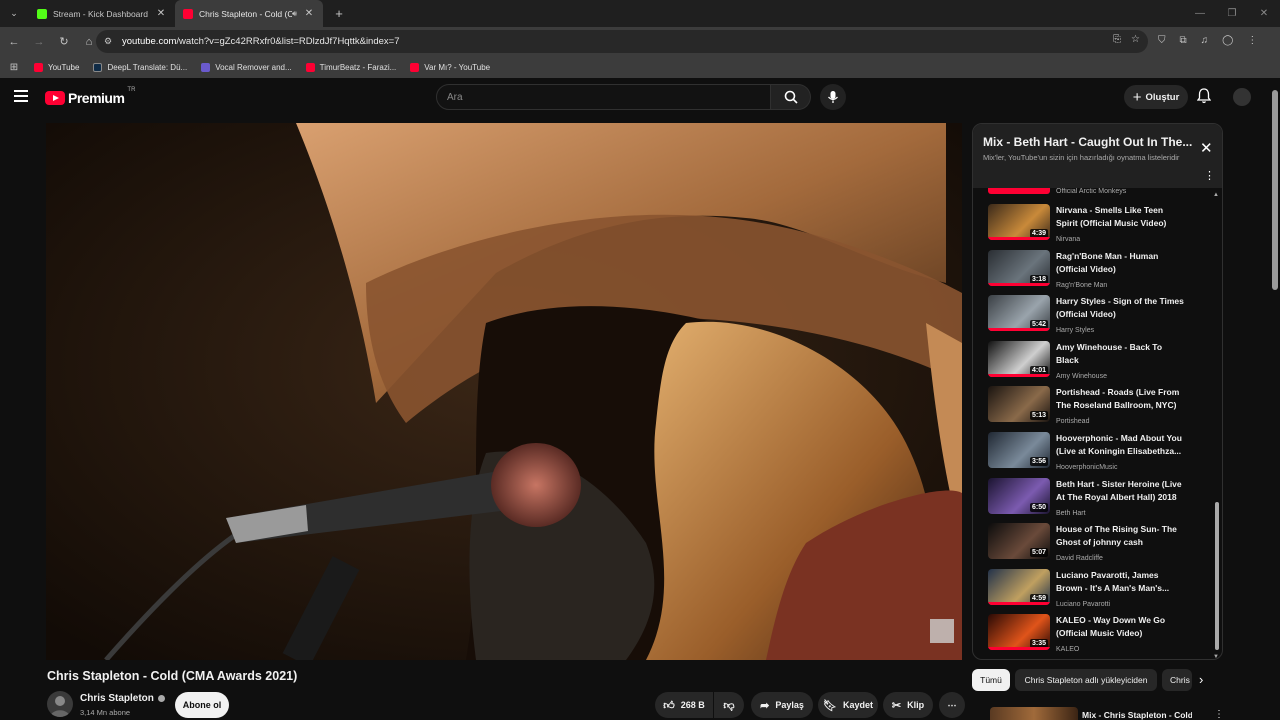 The width and height of the screenshot is (1280, 720). Describe the element at coordinates (1034, 713) in the screenshot. I see `recommendation-thumbnail` at that location.